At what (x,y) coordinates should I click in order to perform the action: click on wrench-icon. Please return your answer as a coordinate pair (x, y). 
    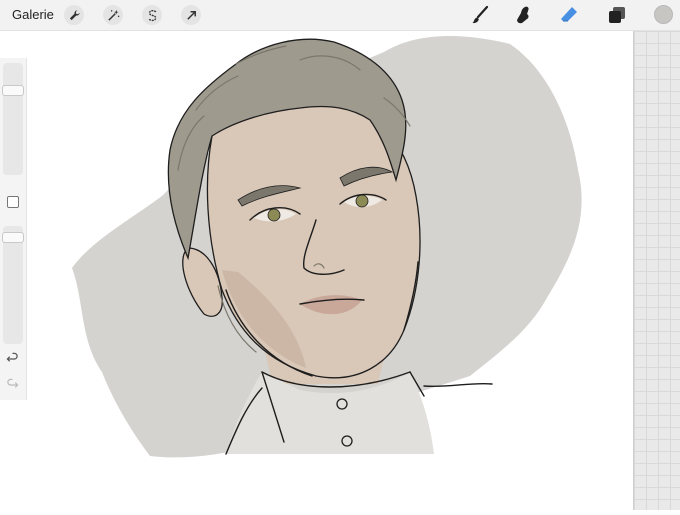
    Looking at the image, I should click on (74, 15).